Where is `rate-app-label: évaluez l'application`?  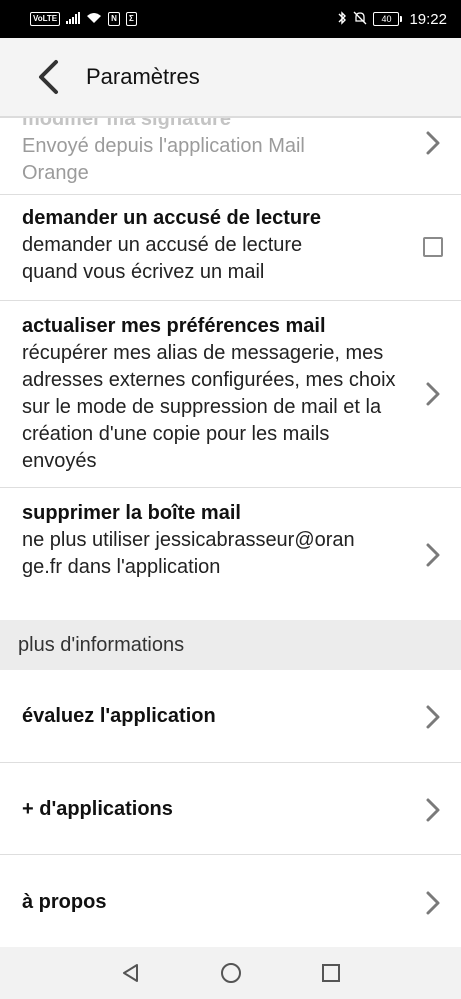
rate-app-label: évaluez l'application is located at coordinates (119, 716).